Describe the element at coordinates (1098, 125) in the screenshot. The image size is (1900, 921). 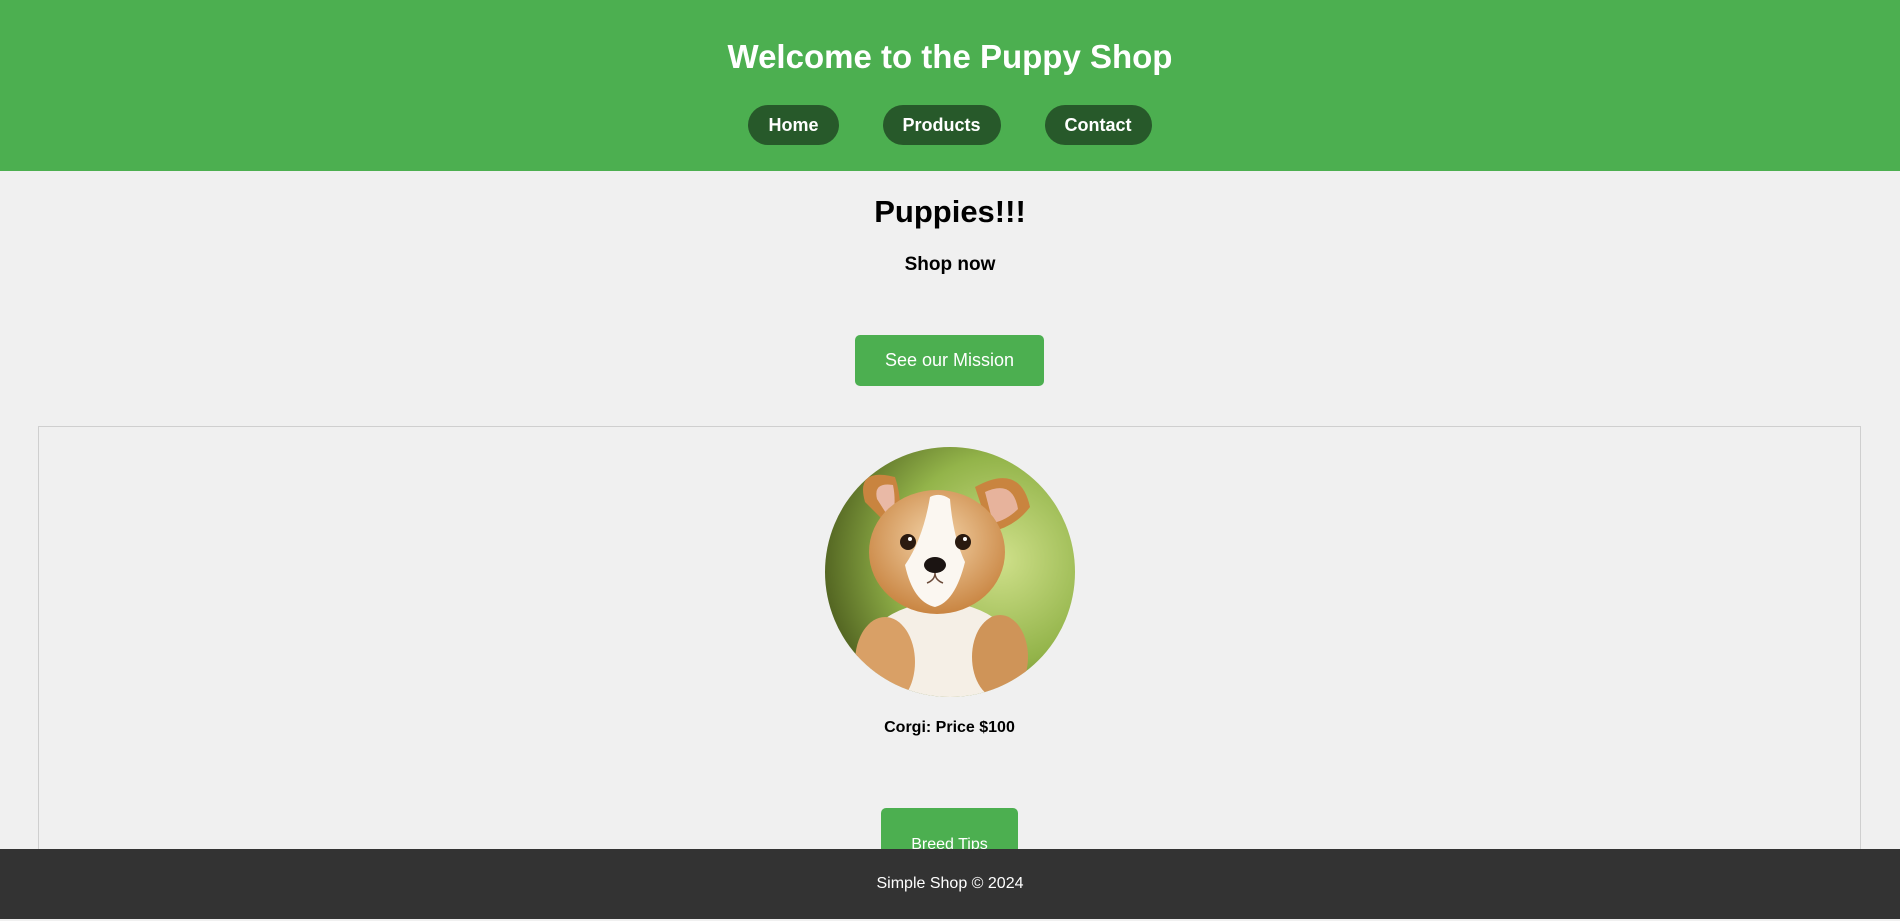
I see `nav-contact-link: Contact` at that location.